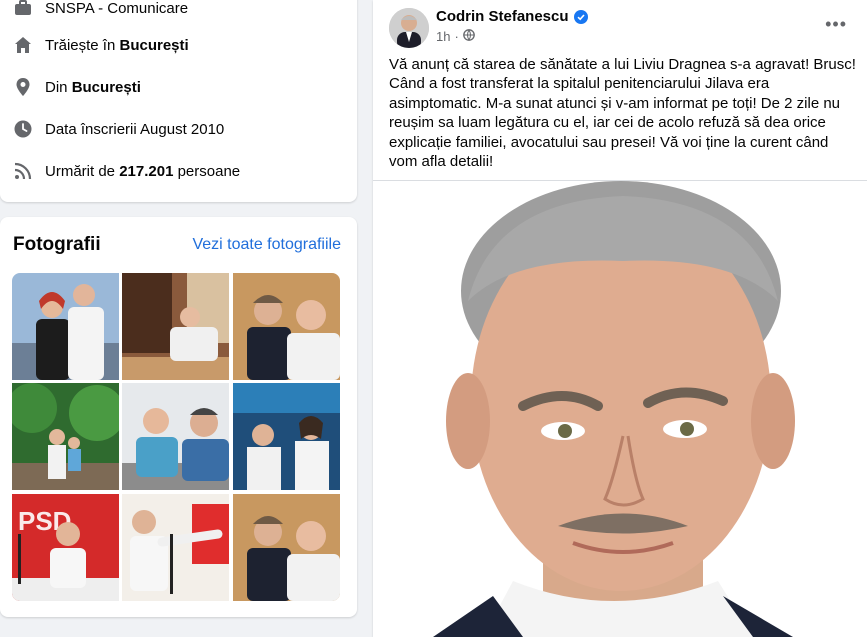 This screenshot has height=637, width=867. What do you see at coordinates (23, 45) in the screenshot?
I see `home-icon` at bounding box center [23, 45].